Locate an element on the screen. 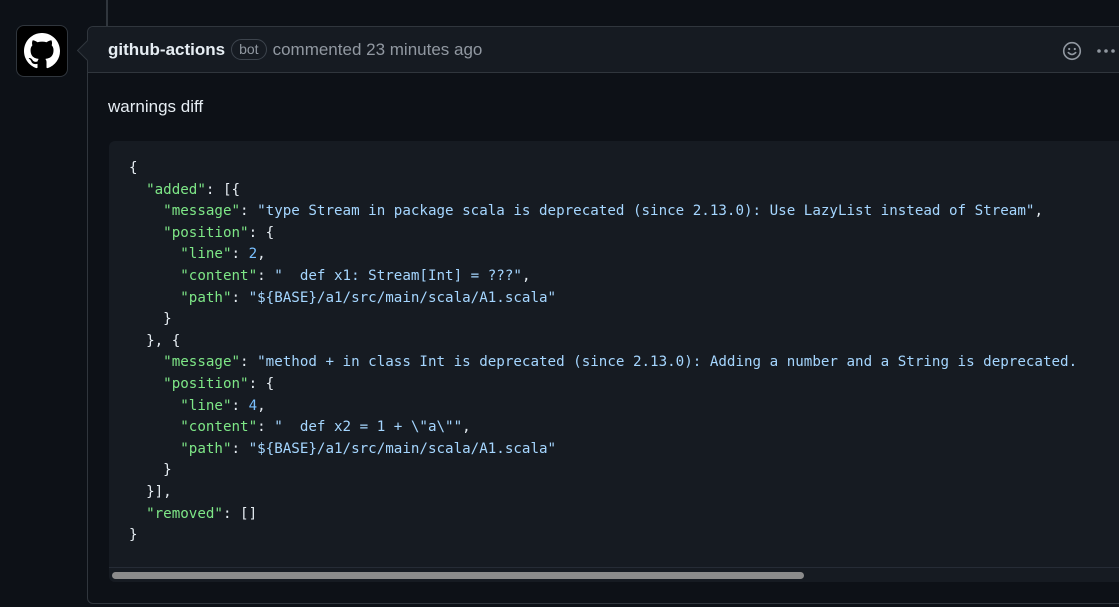 This screenshot has width=1119, height=607. smiley-icon is located at coordinates (1072, 51).